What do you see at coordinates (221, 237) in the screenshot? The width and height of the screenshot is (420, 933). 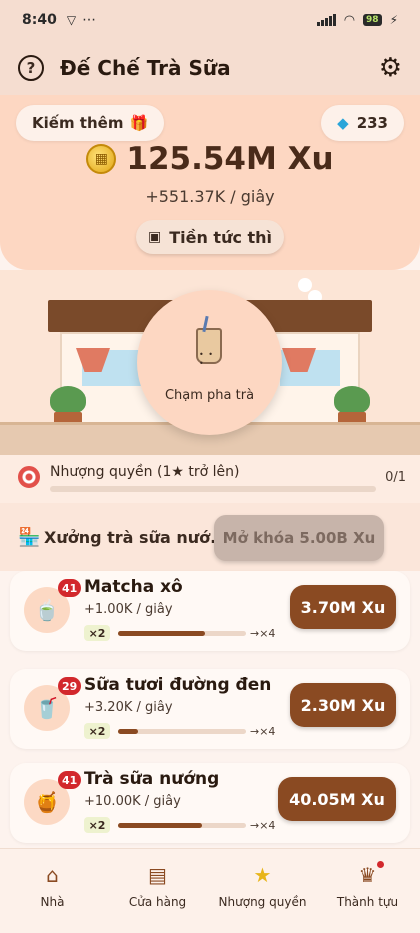 I see `instant-cash-label: Tiền tức thì` at bounding box center [221, 237].